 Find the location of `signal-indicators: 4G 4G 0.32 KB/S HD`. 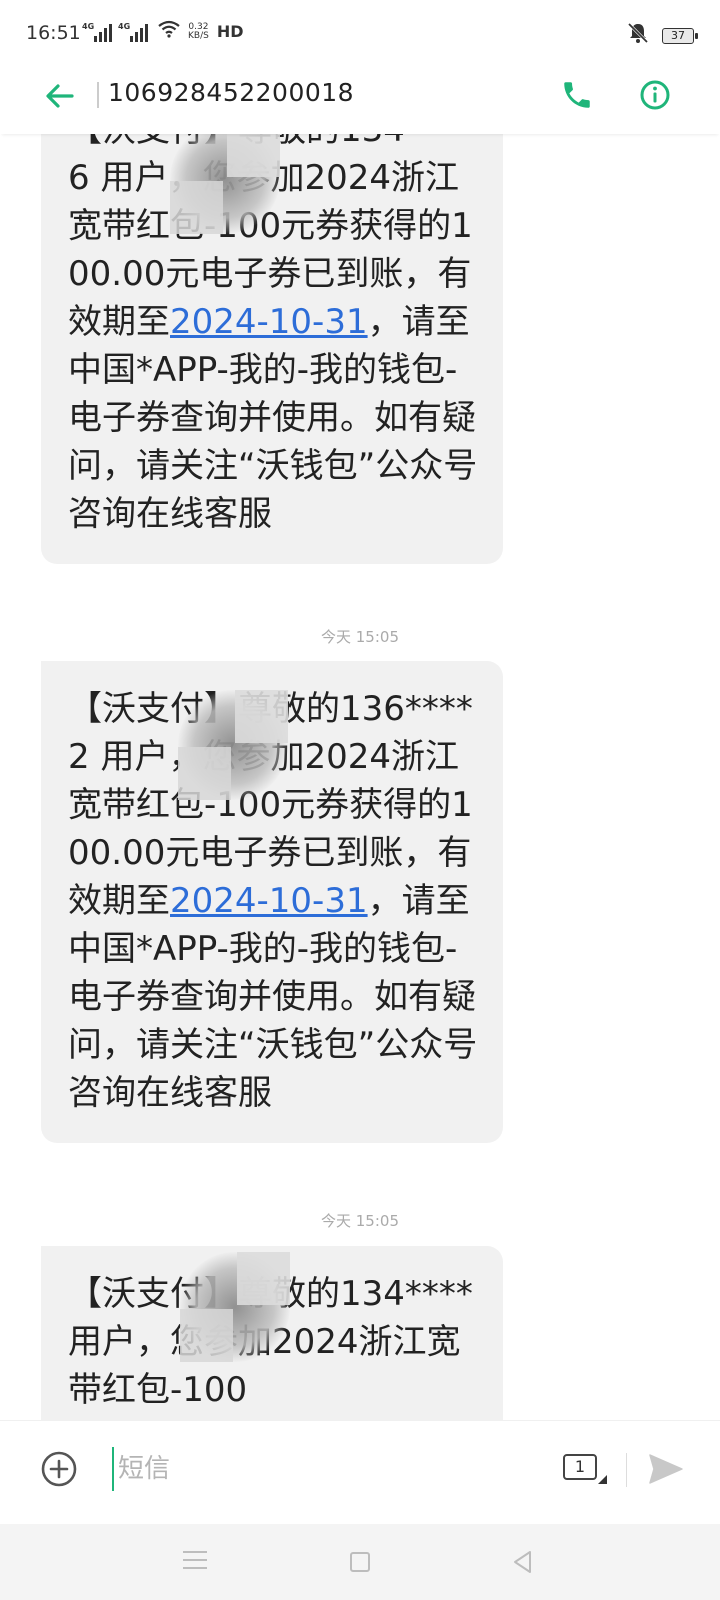

signal-indicators: 4G 4G 0.32 KB/S HD is located at coordinates (163, 31).